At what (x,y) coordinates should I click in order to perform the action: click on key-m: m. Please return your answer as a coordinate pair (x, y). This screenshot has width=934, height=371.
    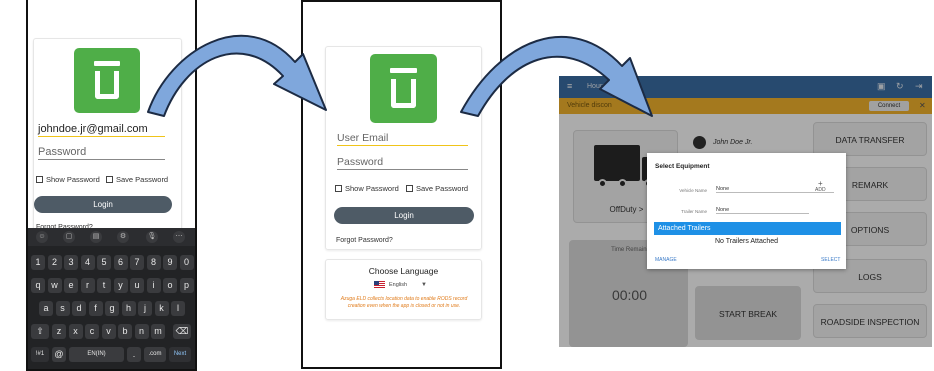
    Looking at the image, I should click on (158, 331).